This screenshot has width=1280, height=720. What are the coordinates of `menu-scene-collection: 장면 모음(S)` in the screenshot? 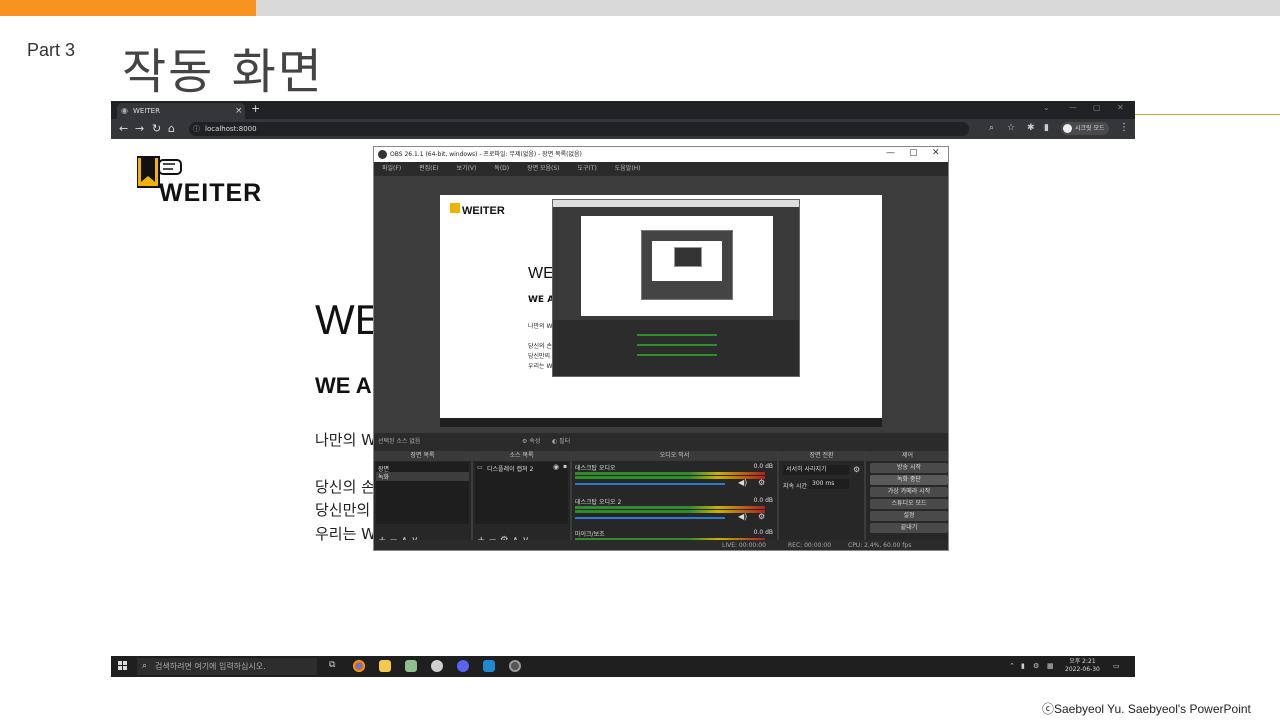 It's located at (543, 168).